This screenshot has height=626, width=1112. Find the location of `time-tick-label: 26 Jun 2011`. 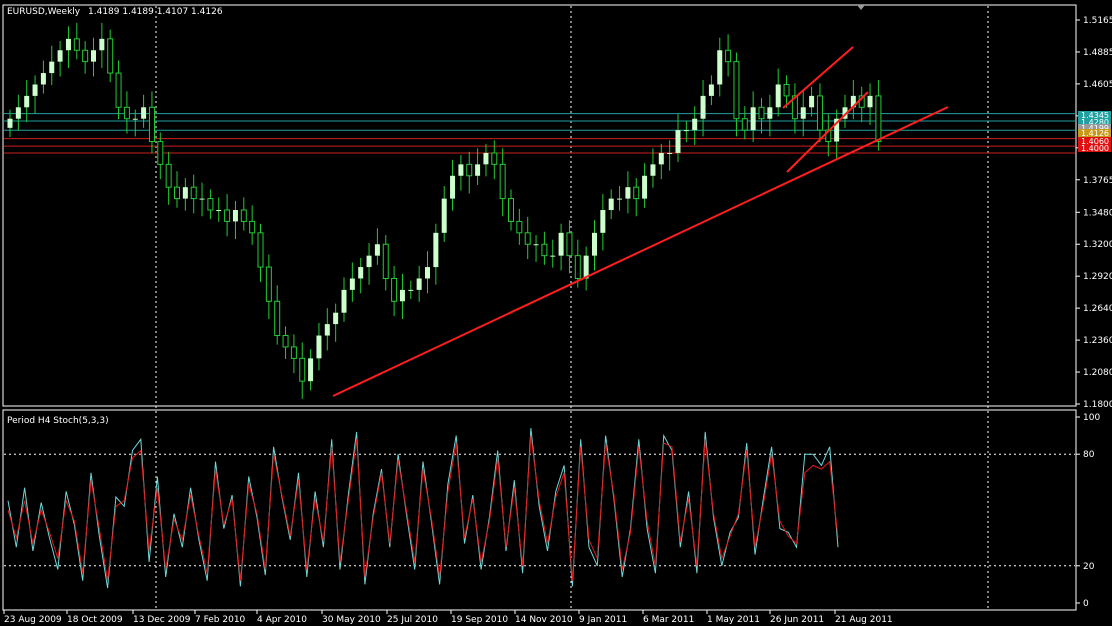

time-tick-label: 26 Jun 2011 is located at coordinates (797, 620).